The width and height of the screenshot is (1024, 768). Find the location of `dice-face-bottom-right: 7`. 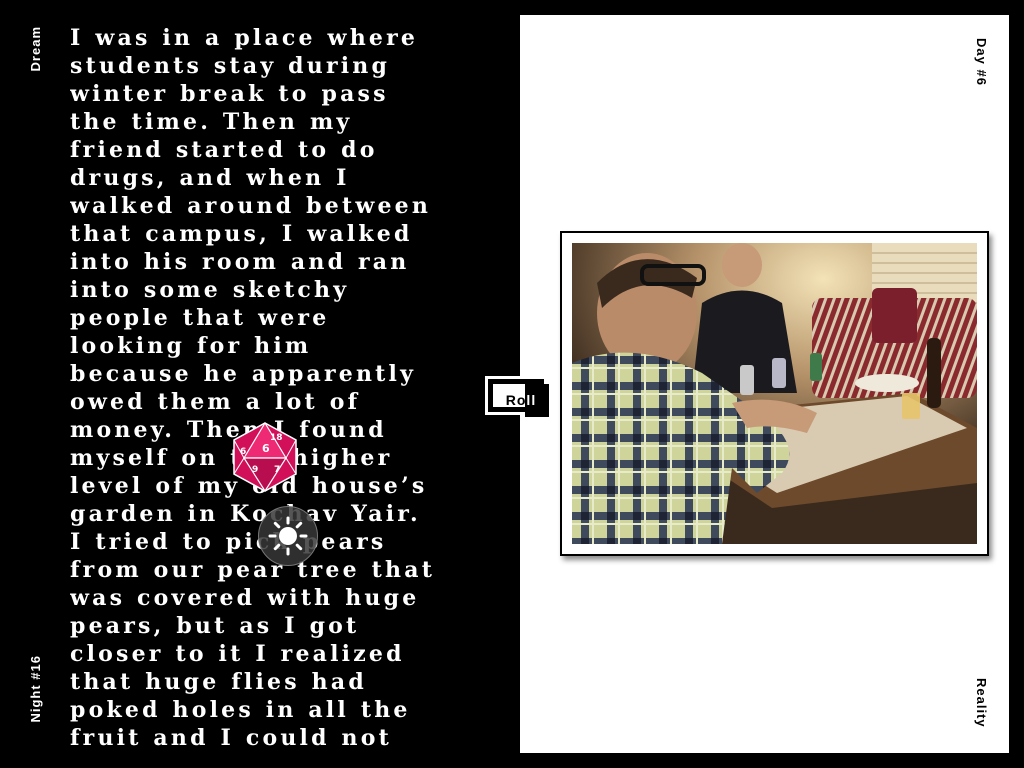

dice-face-bottom-right: 7 is located at coordinates (277, 470).